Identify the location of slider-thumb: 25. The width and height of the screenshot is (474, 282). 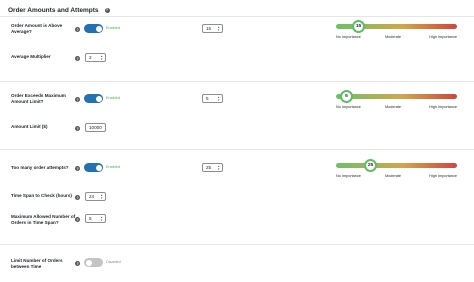
(370, 165).